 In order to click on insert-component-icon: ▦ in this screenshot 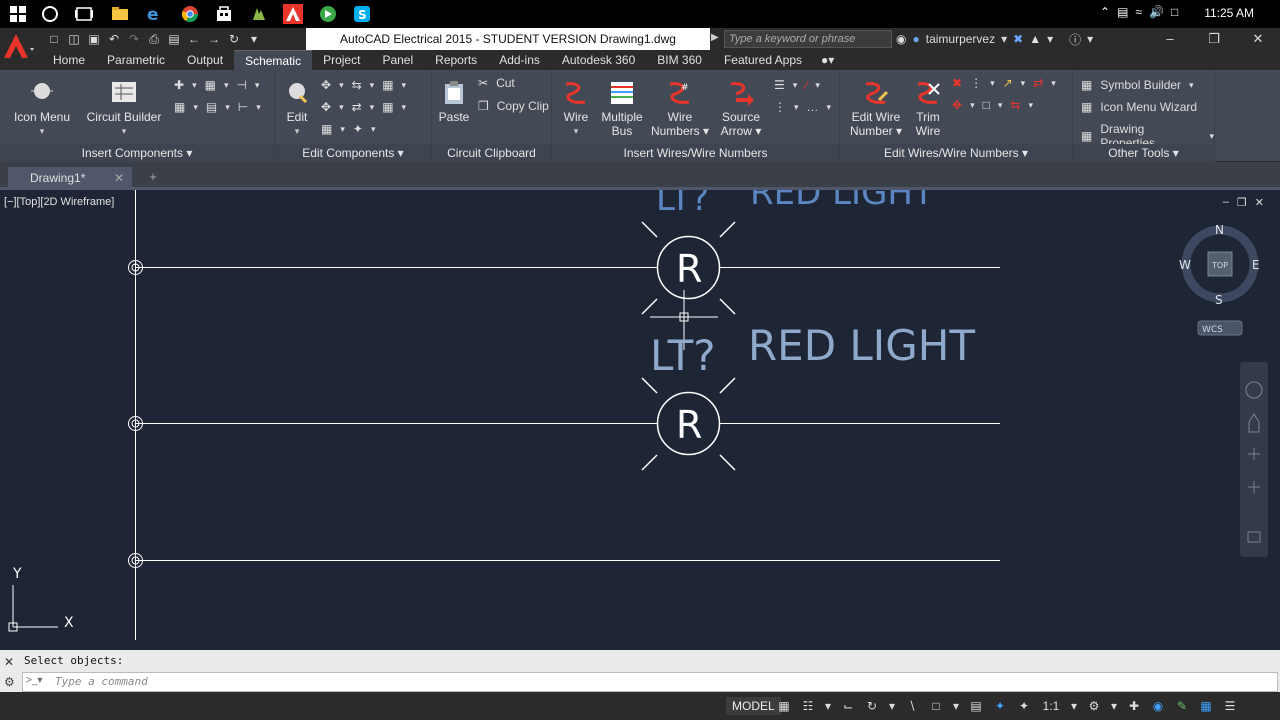, I will do `click(210, 85)`.